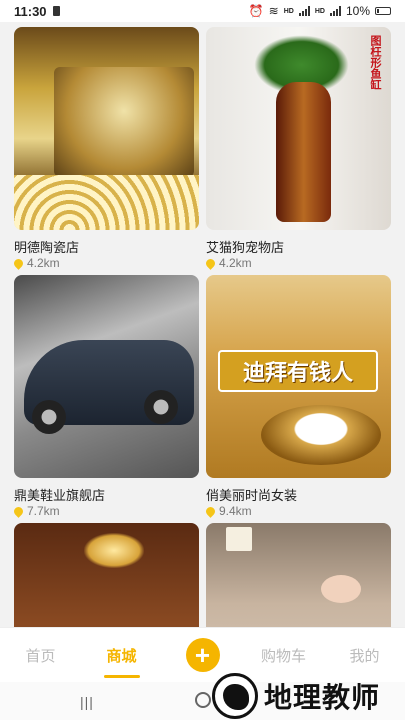 This screenshot has height=720, width=405. I want to click on status-bar: 11:30 ⏰ ≋ HD HD 10%, so click(202, 11).